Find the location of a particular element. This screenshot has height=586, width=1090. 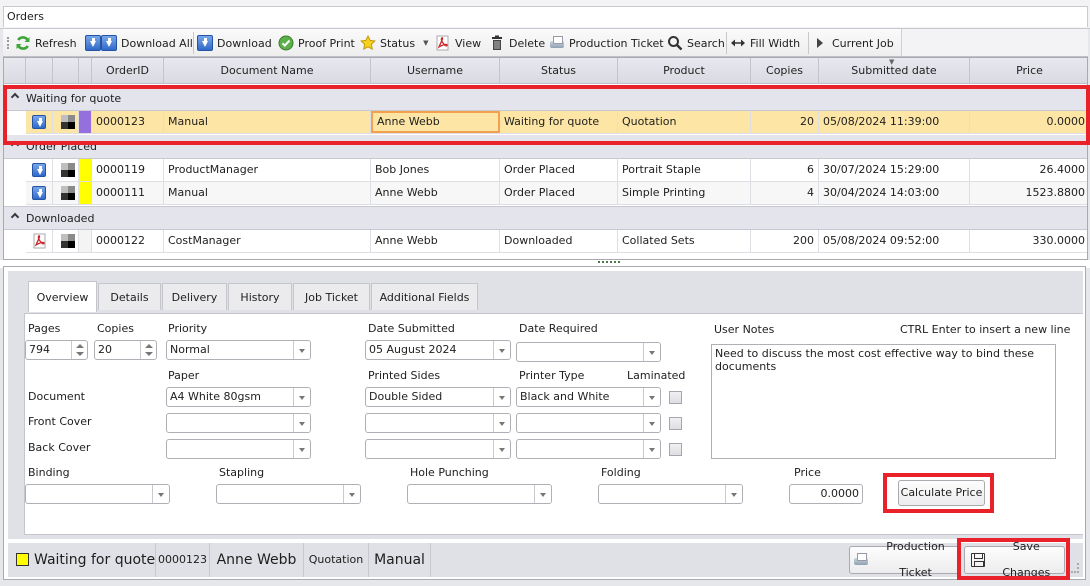

tab-overview: Overview is located at coordinates (62, 296).